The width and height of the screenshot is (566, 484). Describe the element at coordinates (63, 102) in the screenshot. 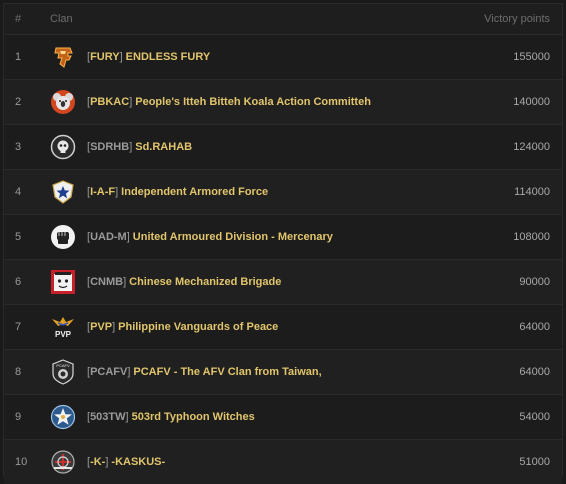

I see `koala-emblem-icon` at that location.